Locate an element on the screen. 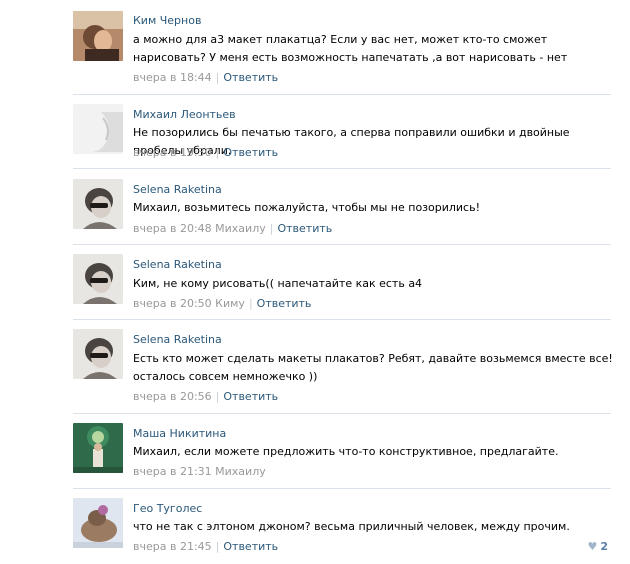 The width and height of the screenshot is (630, 564). comment-meta: вчера в 18:44 | Ответить is located at coordinates (205, 77).